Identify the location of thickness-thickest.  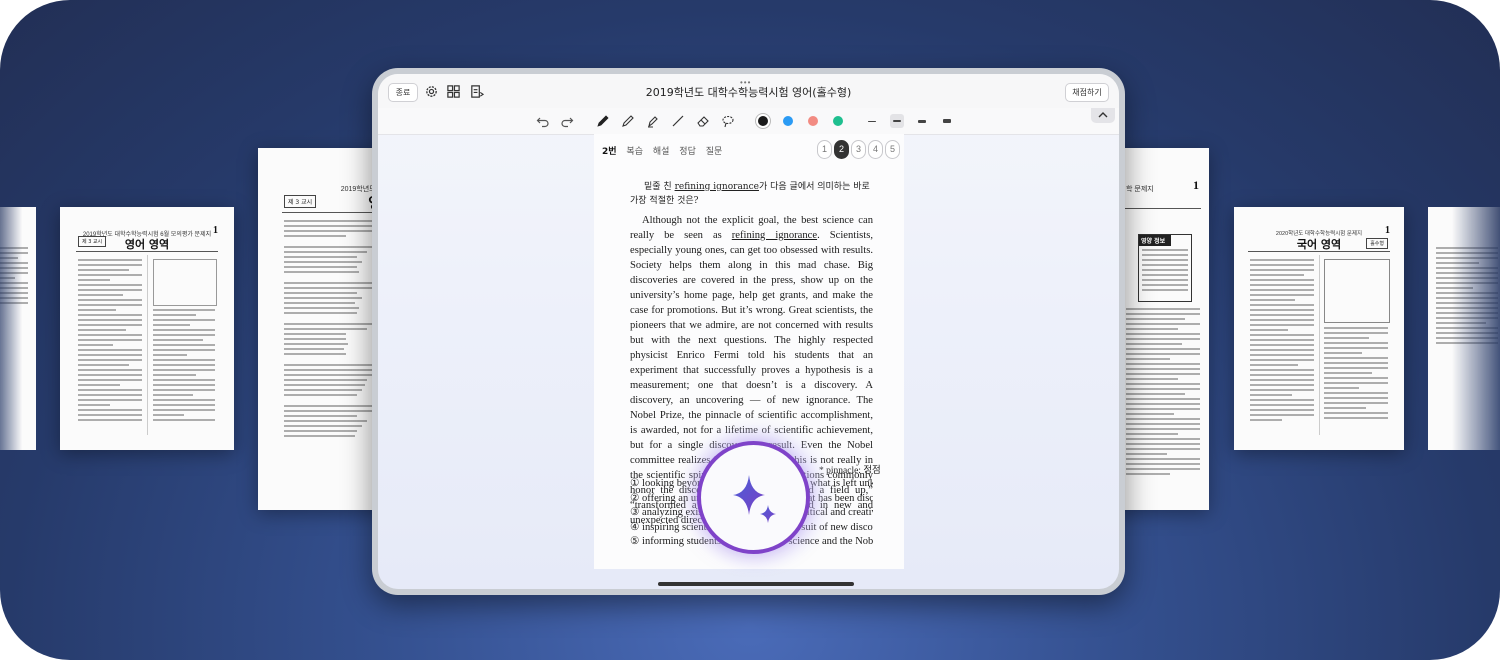
(947, 121).